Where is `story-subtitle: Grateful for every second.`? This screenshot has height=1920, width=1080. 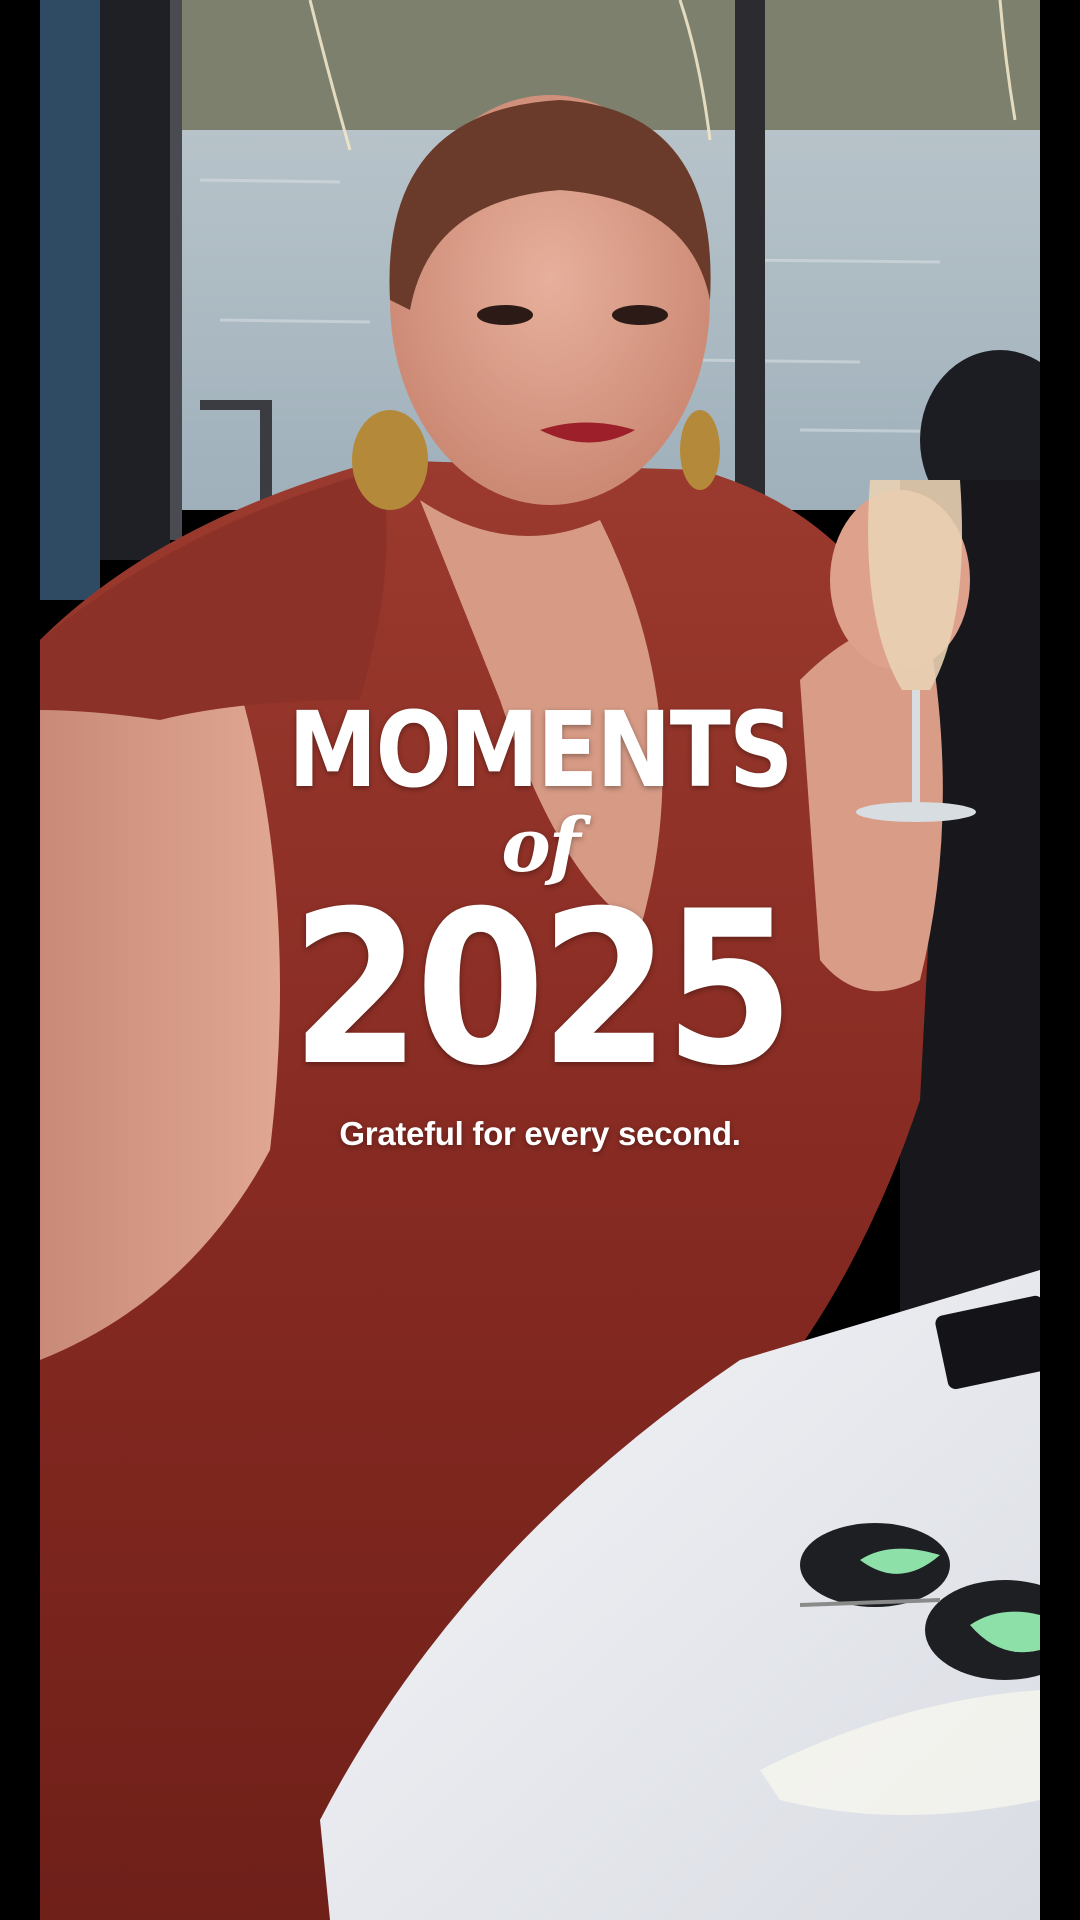 story-subtitle: Grateful for every second. is located at coordinates (540, 1133).